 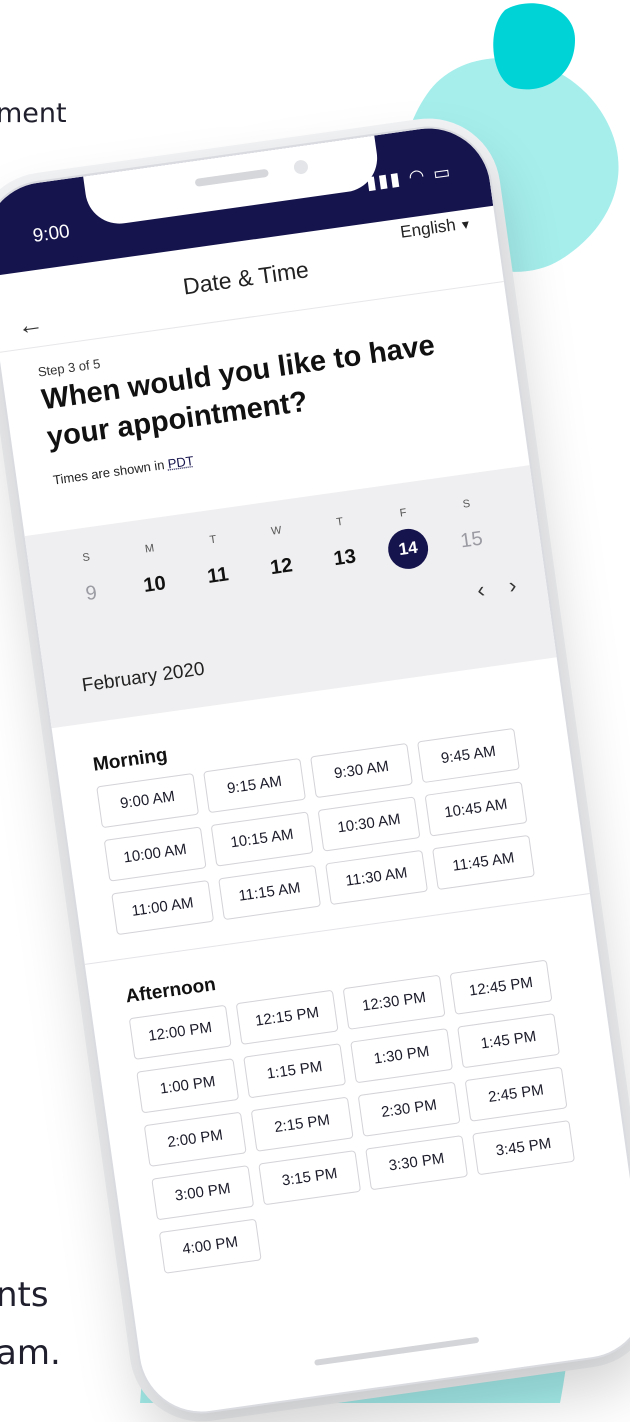 What do you see at coordinates (276, 531) in the screenshot?
I see `day-of-week: W` at bounding box center [276, 531].